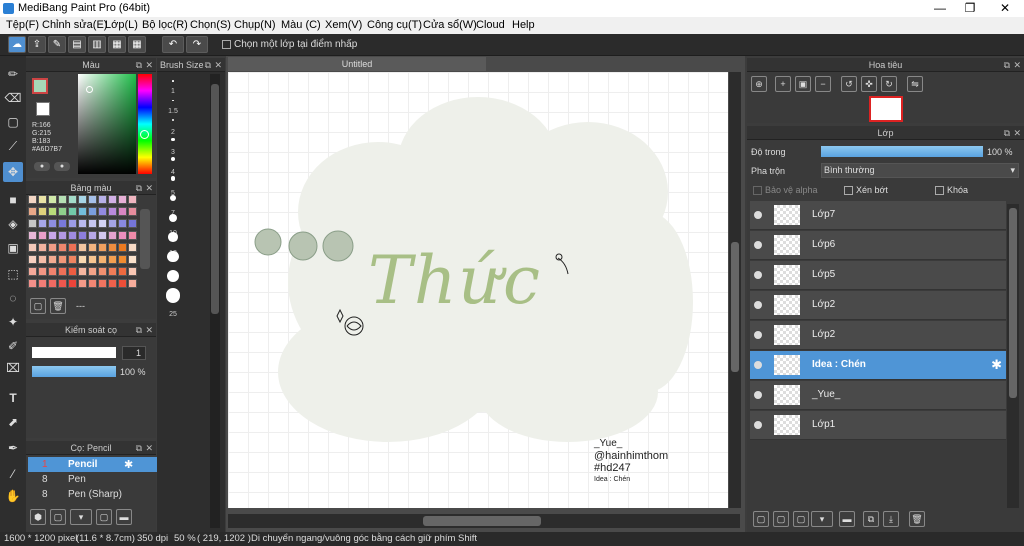 This screenshot has height=546, width=1024. Describe the element at coordinates (145, 124) in the screenshot. I see `hue-slider` at that location.